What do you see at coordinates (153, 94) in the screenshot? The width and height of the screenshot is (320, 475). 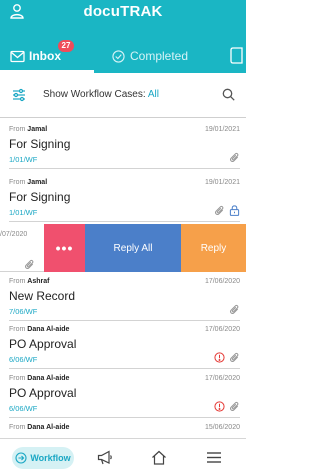 I see `filter-value: All` at bounding box center [153, 94].